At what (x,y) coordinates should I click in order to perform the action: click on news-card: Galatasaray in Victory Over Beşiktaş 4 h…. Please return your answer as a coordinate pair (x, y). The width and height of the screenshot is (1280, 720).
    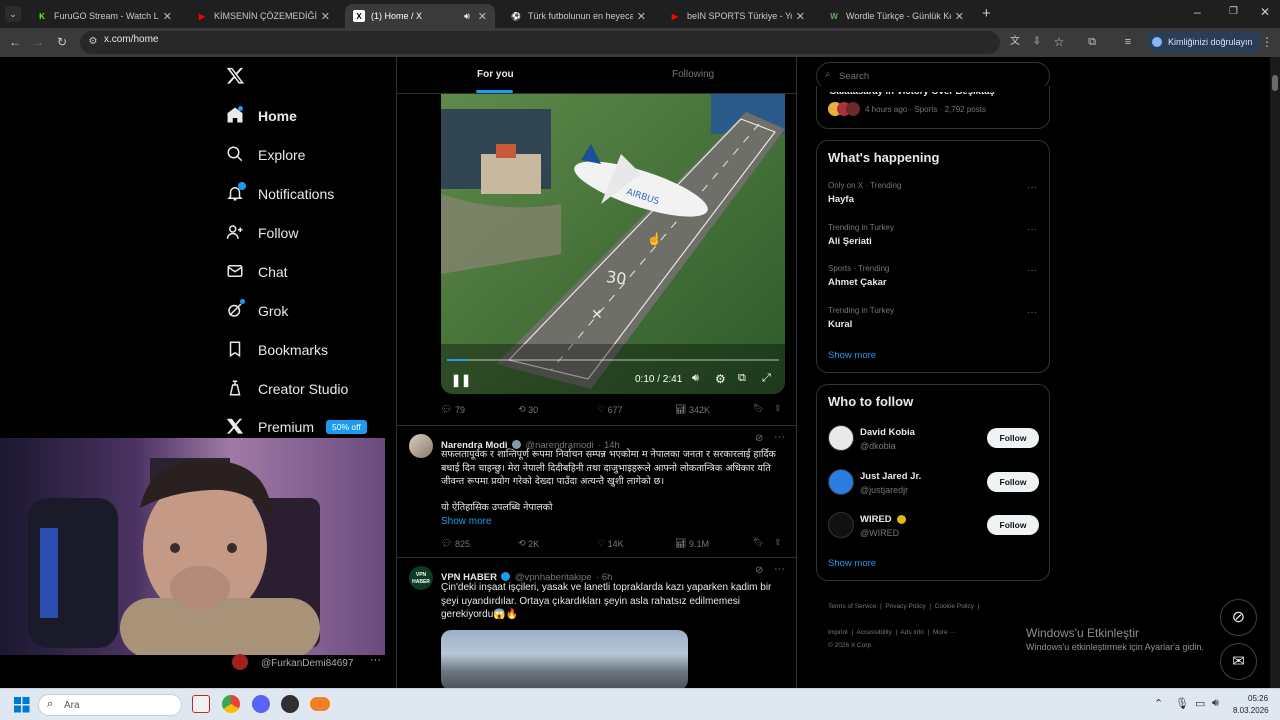
    Looking at the image, I should click on (933, 107).